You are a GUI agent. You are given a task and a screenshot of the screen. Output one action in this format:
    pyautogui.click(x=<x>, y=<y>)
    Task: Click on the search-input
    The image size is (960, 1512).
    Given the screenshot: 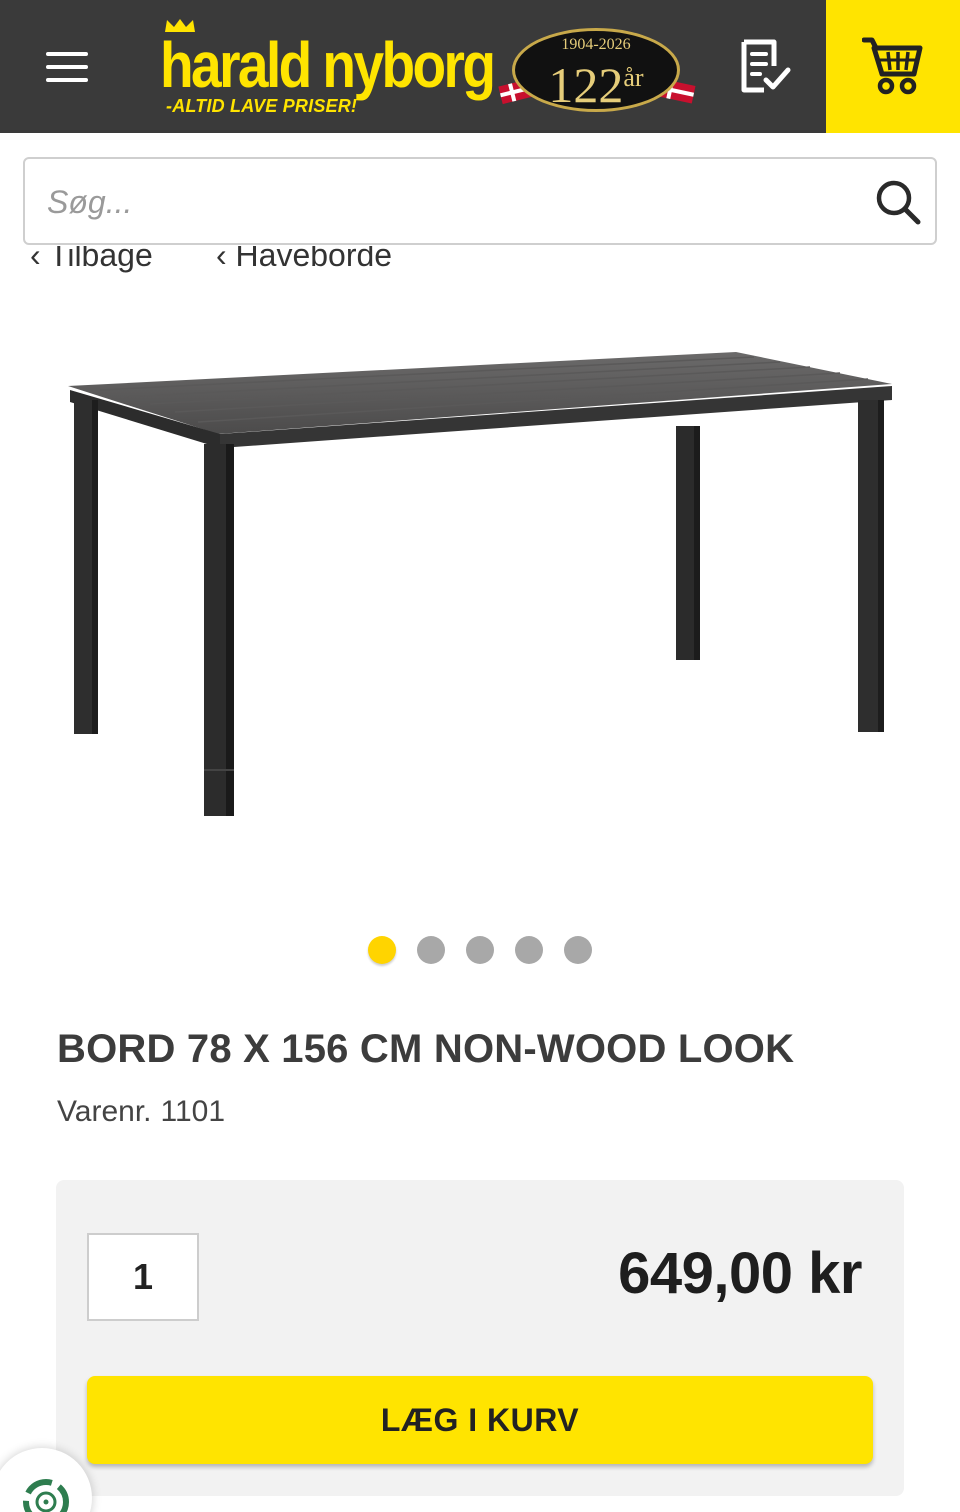 What is the action you would take?
    pyautogui.click(x=457, y=202)
    